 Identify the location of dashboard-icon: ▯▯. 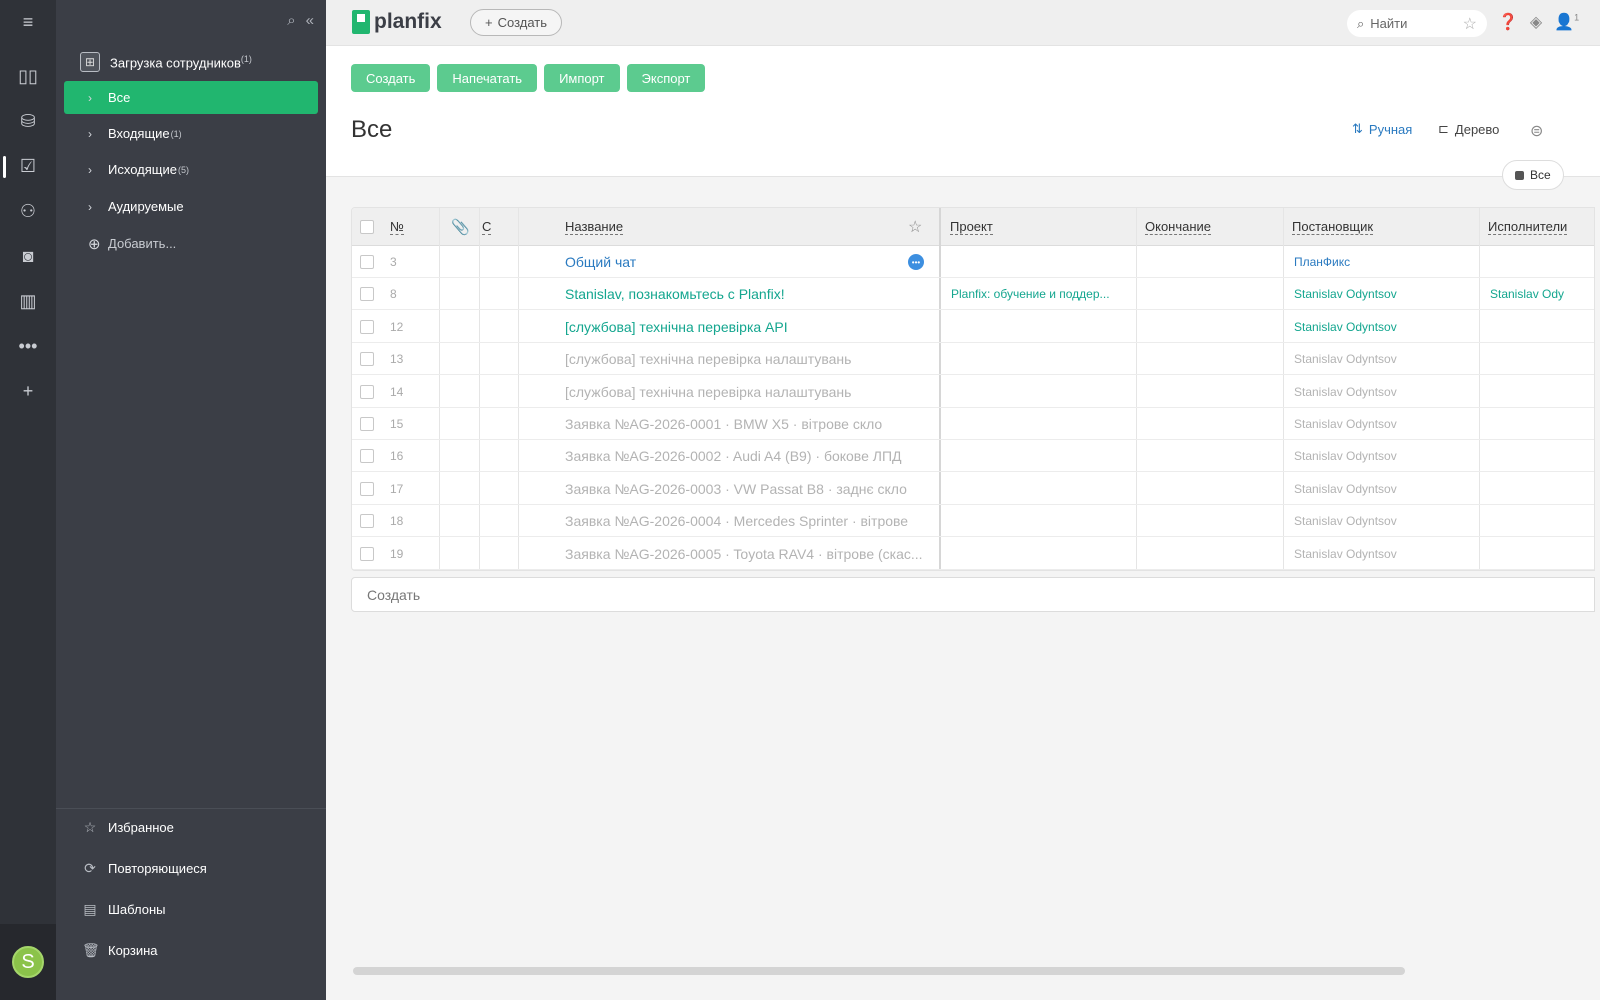
(28, 76).